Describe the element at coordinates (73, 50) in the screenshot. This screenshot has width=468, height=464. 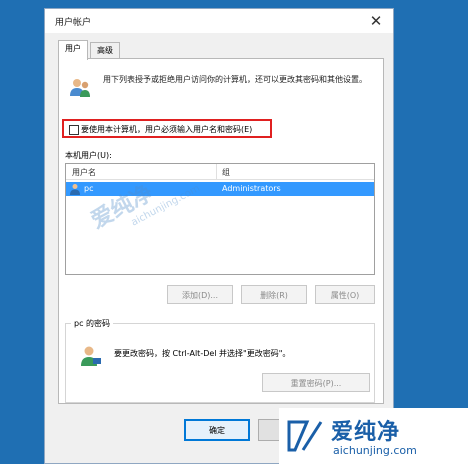
I see `tab-users: 用户` at that location.